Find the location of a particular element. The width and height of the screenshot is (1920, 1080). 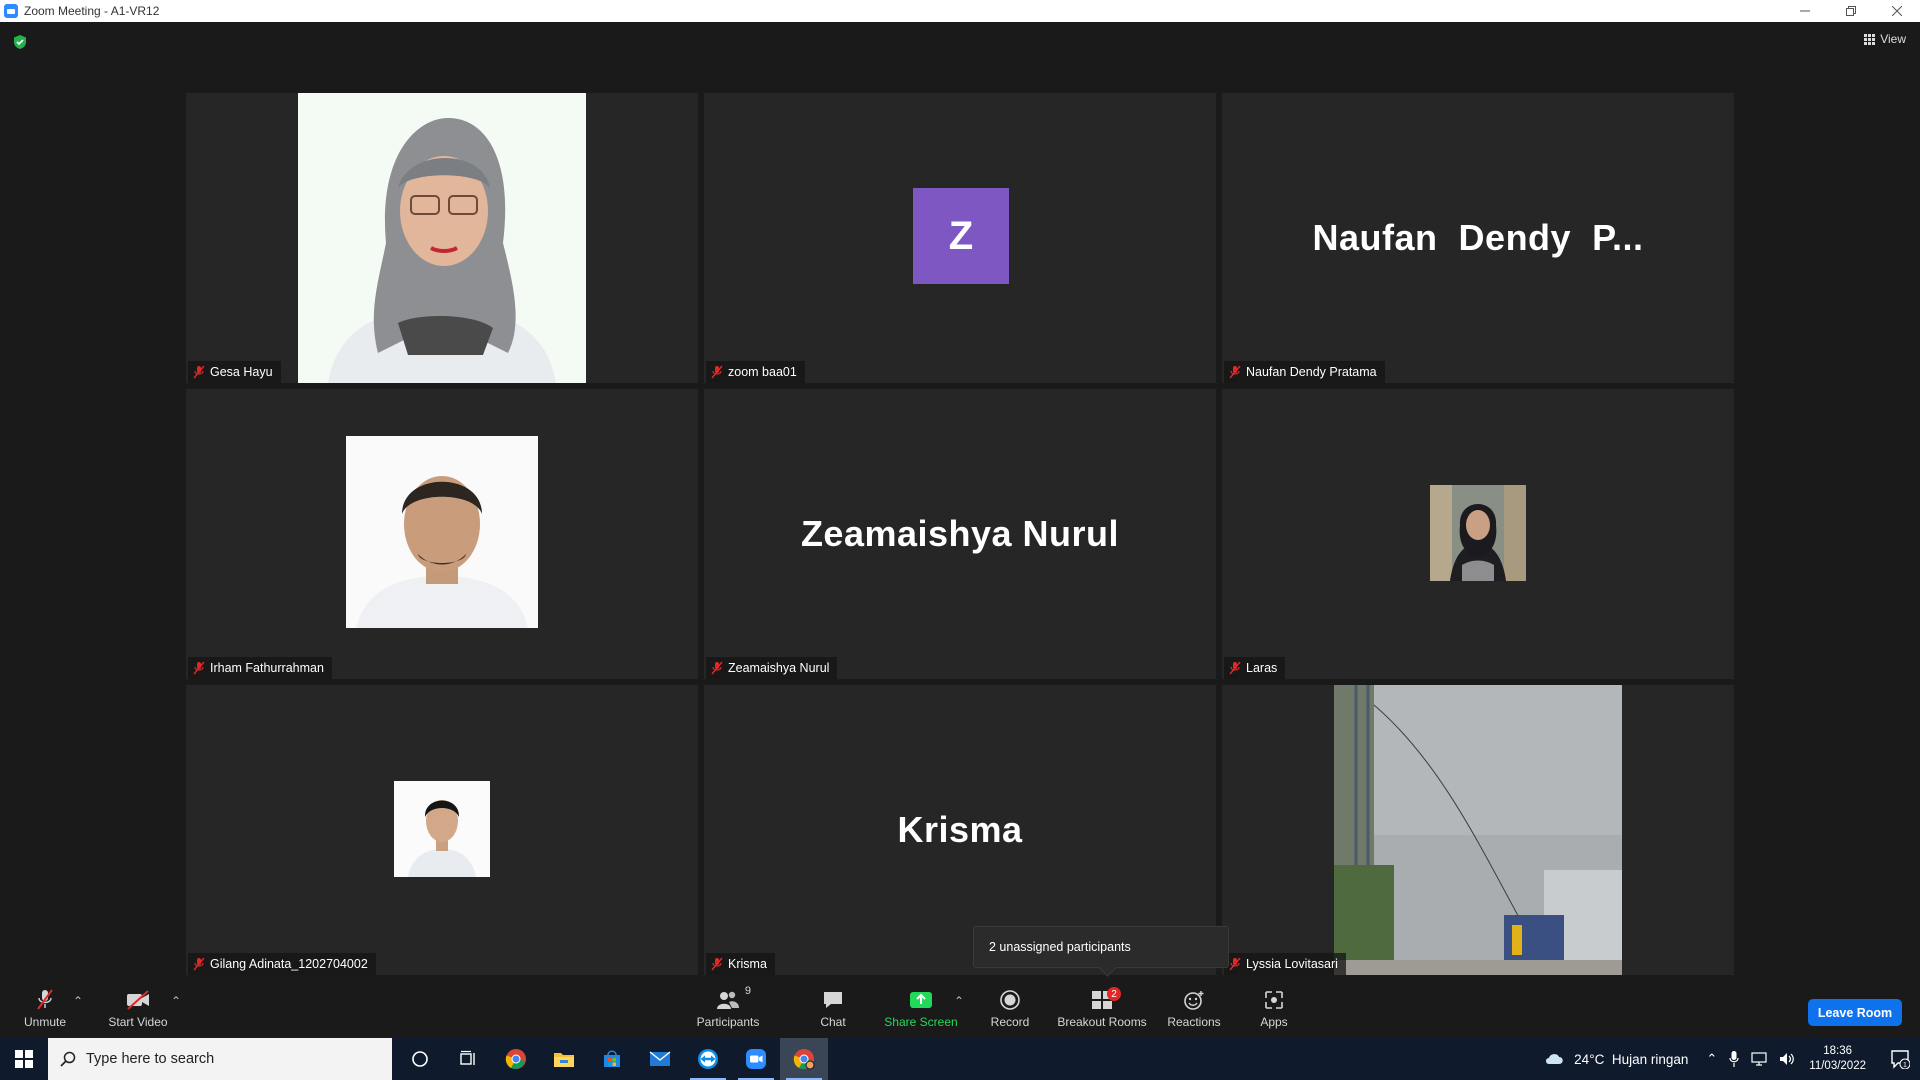

chrome-icon is located at coordinates (515, 1059).